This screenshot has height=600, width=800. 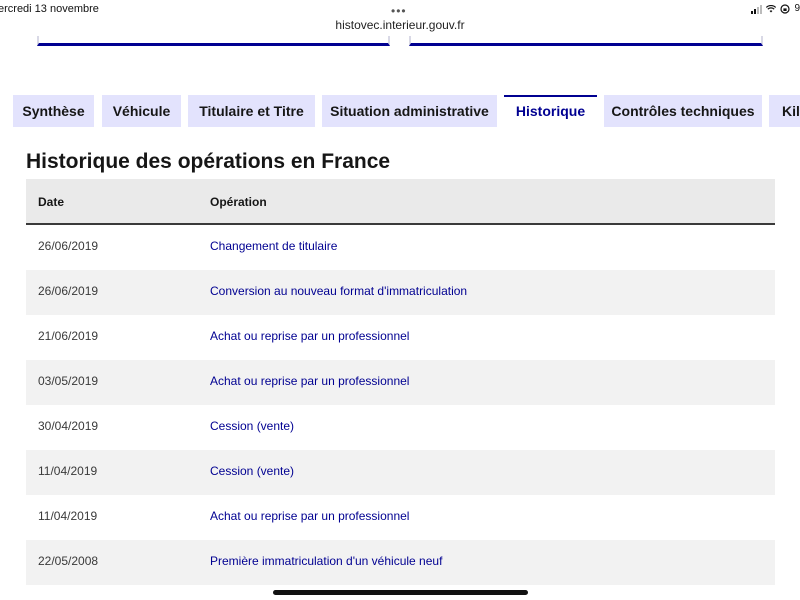 I want to click on page-title: Historique des opérations en France, so click(x=208, y=161).